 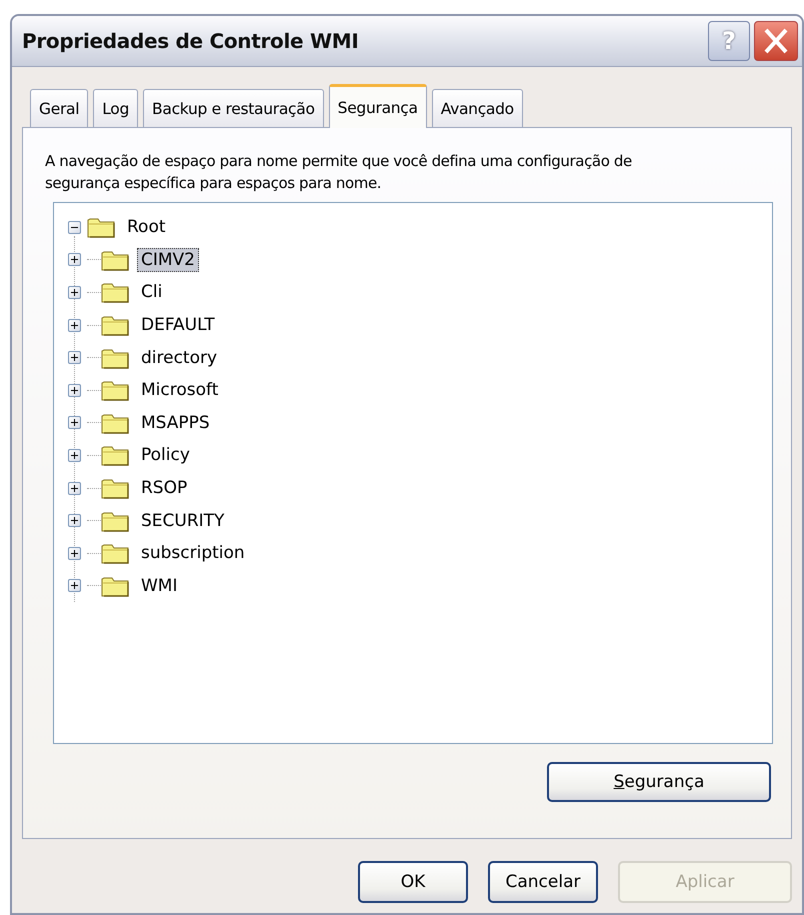 What do you see at coordinates (165, 455) in the screenshot?
I see `tree-item: Policy` at bounding box center [165, 455].